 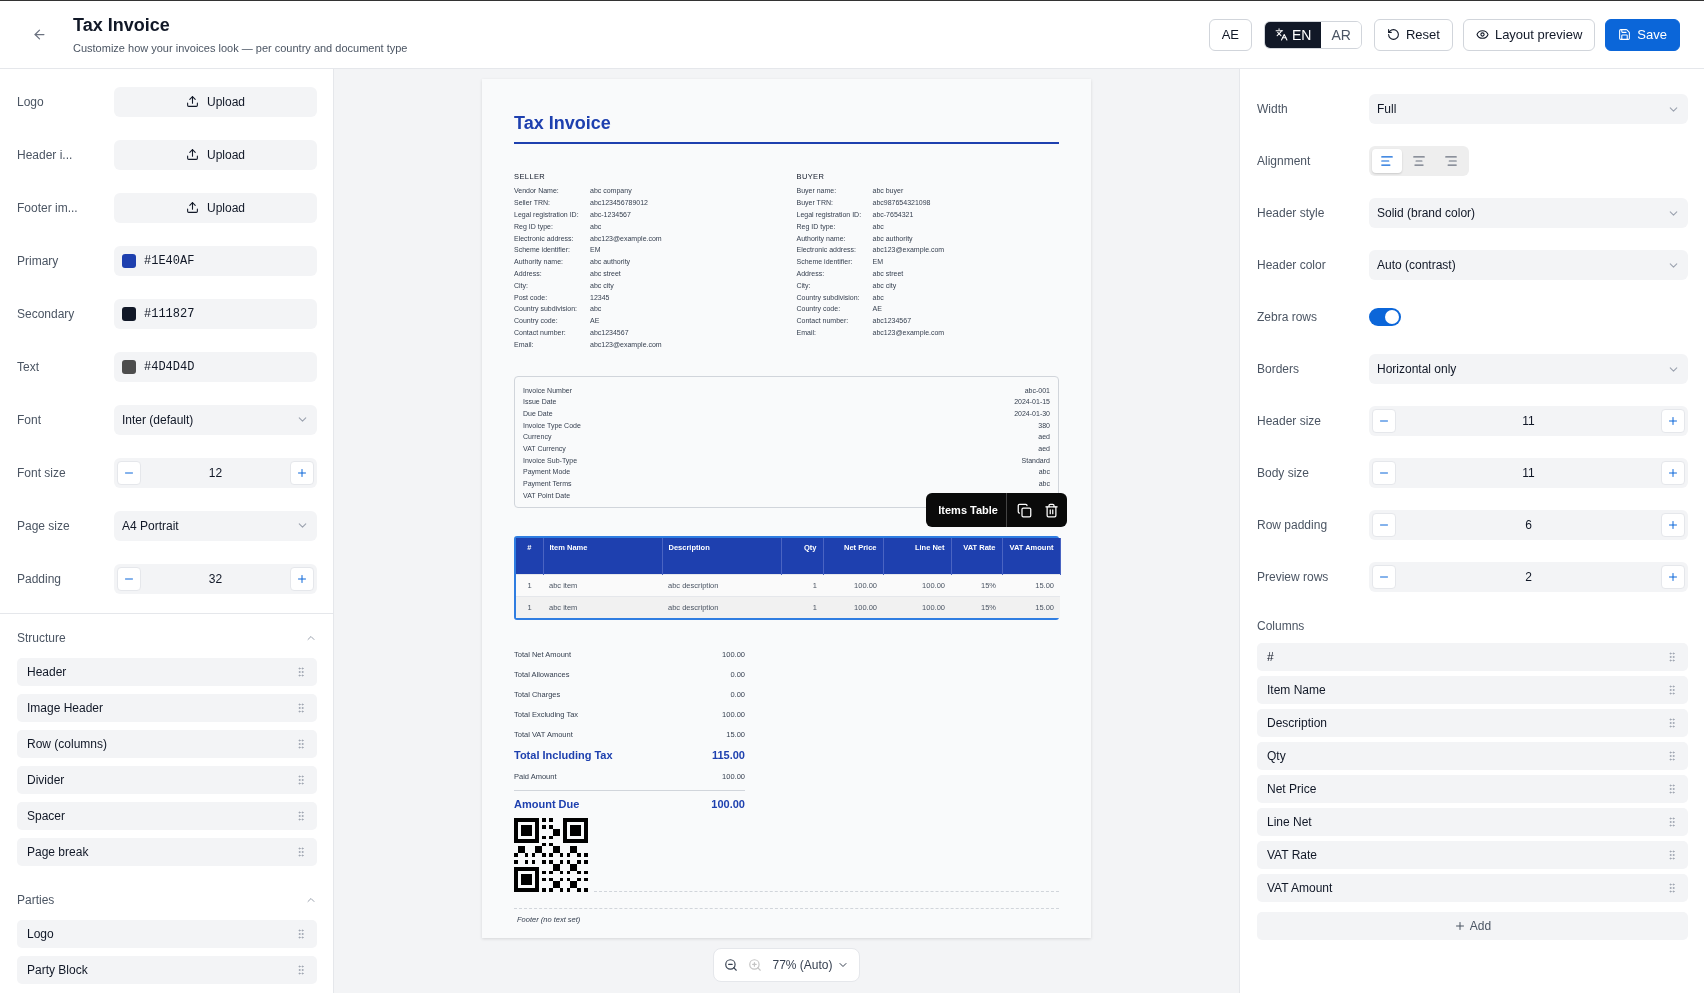 I want to click on column-item: #, so click(x=1472, y=657).